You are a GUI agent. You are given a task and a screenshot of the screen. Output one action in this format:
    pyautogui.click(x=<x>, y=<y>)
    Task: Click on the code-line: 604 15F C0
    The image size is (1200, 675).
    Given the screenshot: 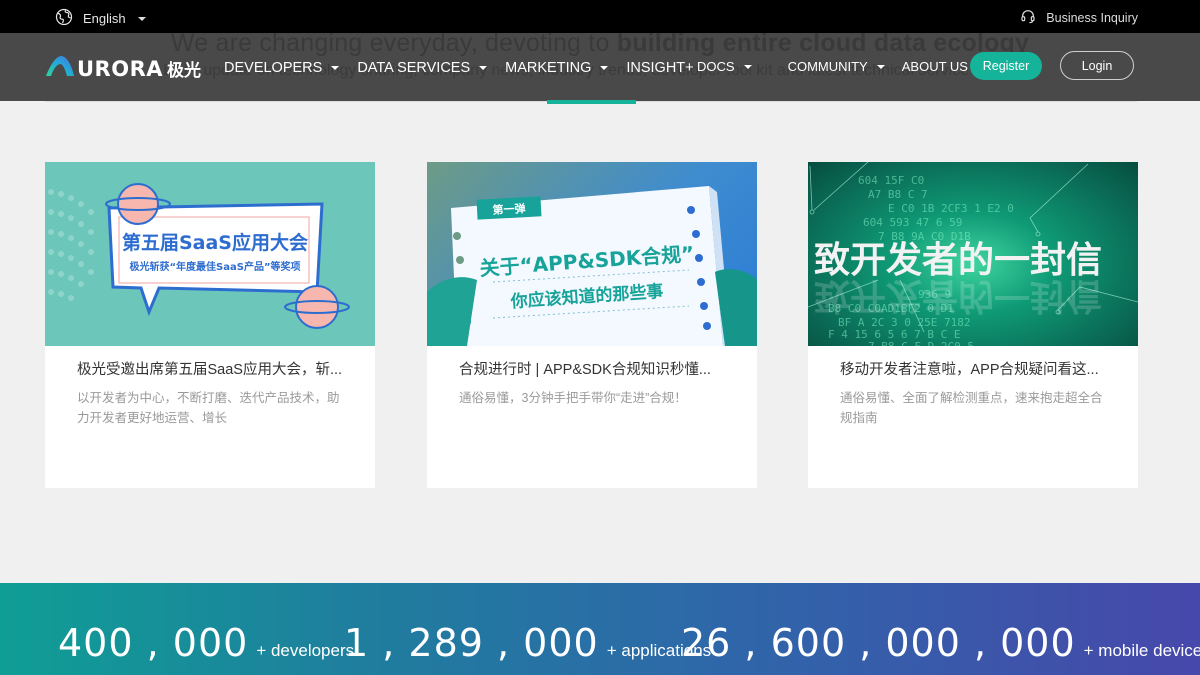 What is the action you would take?
    pyautogui.click(x=891, y=180)
    